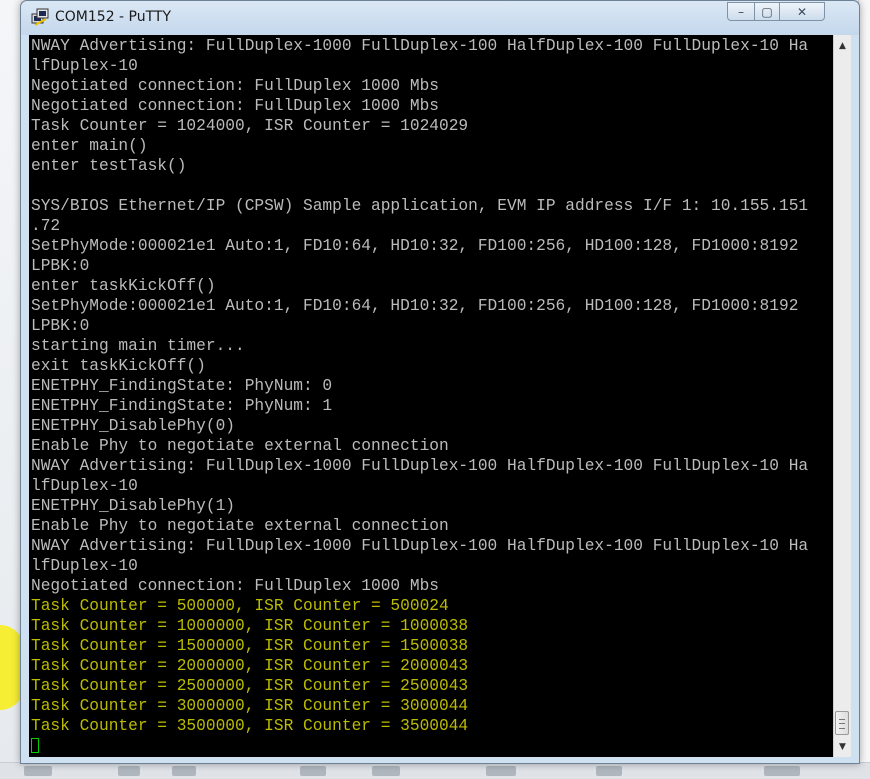  What do you see at coordinates (419, 746) in the screenshot?
I see `terminal-cursor-line` at bounding box center [419, 746].